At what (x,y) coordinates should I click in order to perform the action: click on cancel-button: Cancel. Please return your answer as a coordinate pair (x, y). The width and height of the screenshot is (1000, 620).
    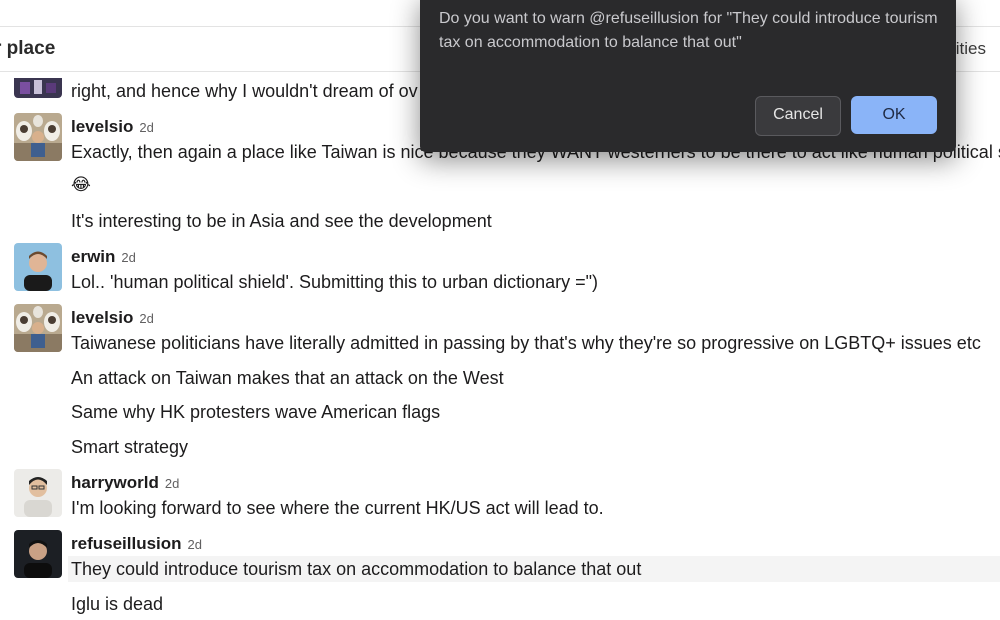
    Looking at the image, I should click on (798, 116).